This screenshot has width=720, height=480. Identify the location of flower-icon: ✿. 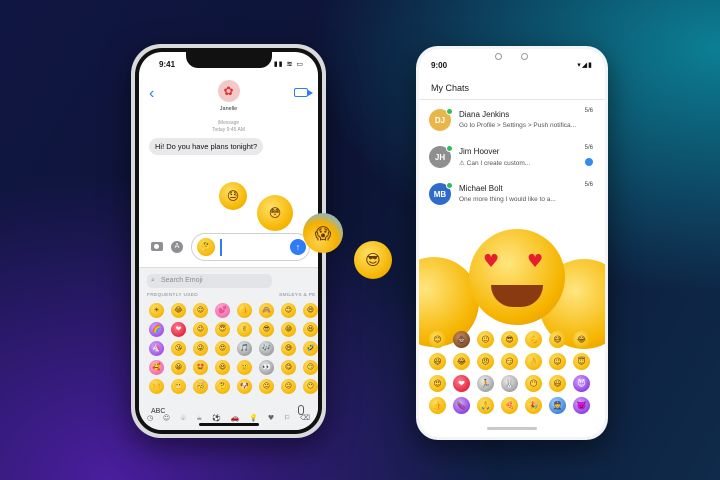
(228, 91).